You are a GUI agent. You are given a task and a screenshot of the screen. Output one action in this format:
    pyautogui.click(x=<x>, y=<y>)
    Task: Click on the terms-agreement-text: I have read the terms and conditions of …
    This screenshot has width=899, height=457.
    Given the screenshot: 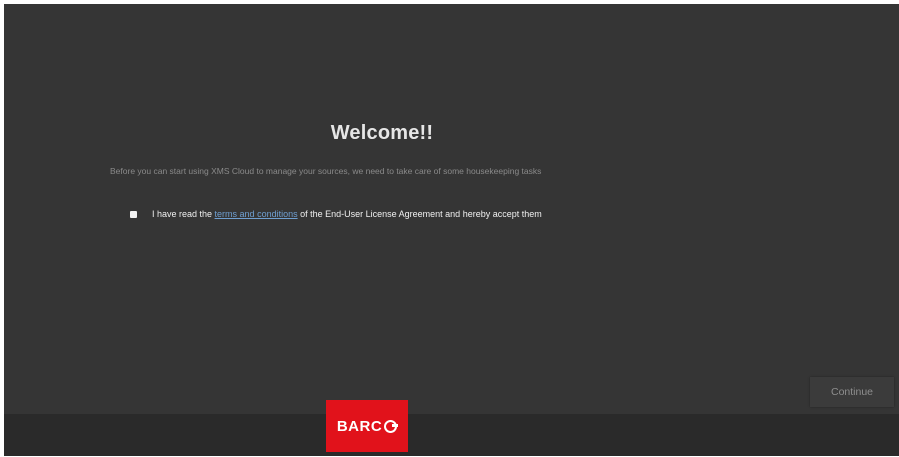 What is the action you would take?
    pyautogui.click(x=347, y=214)
    